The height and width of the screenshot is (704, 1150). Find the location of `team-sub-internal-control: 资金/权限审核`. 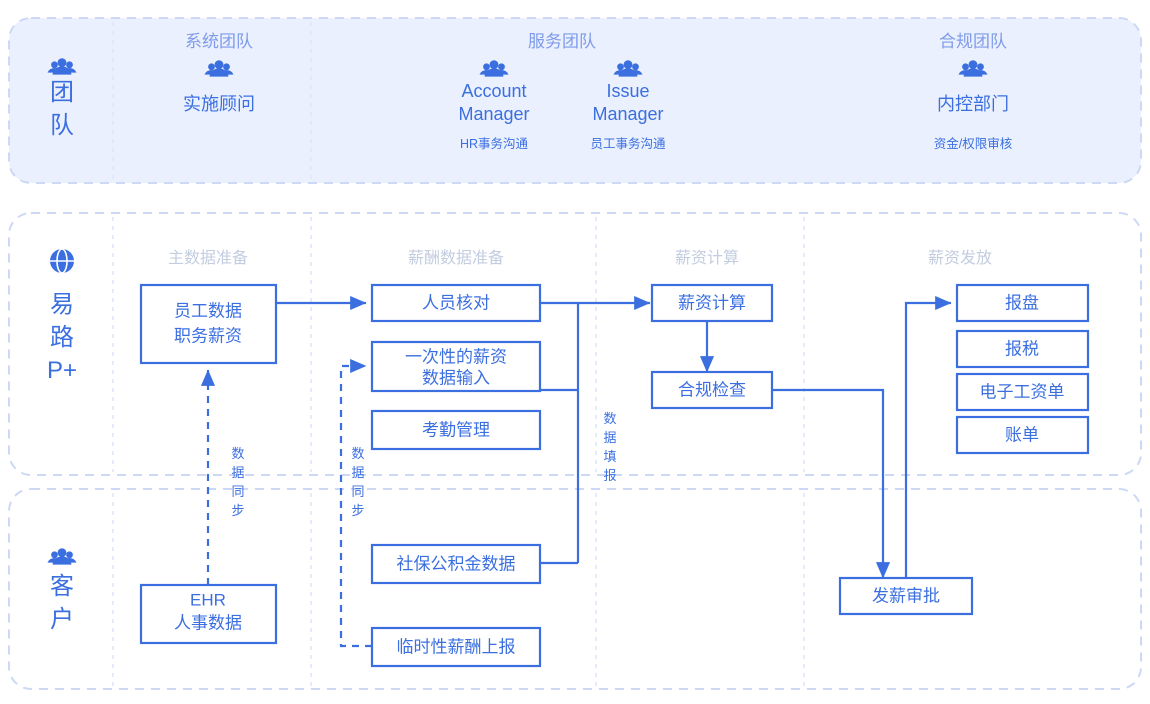

team-sub-internal-control: 资金/权限审核 is located at coordinates (973, 143).